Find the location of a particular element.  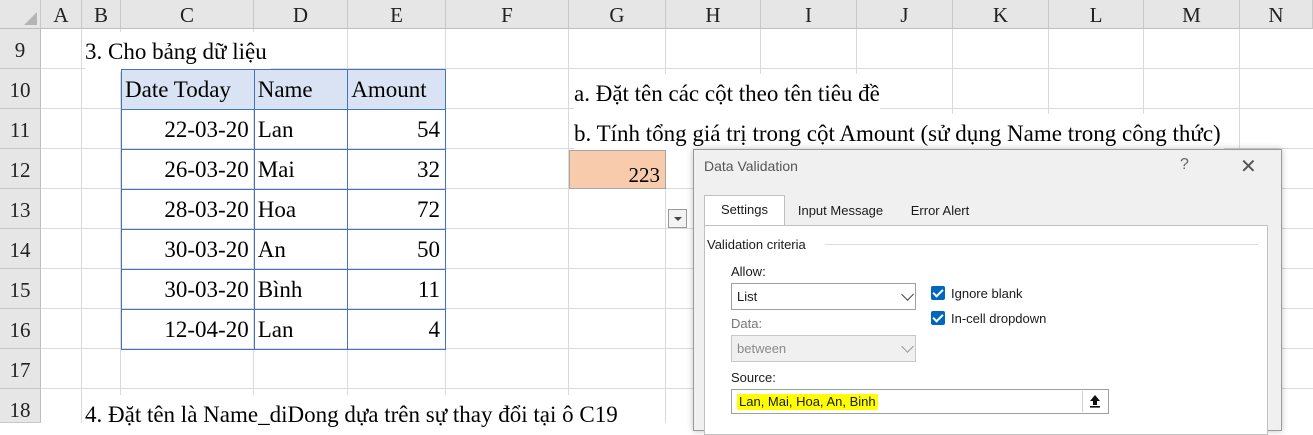

cell-date: 26-03-20 is located at coordinates (188, 169).